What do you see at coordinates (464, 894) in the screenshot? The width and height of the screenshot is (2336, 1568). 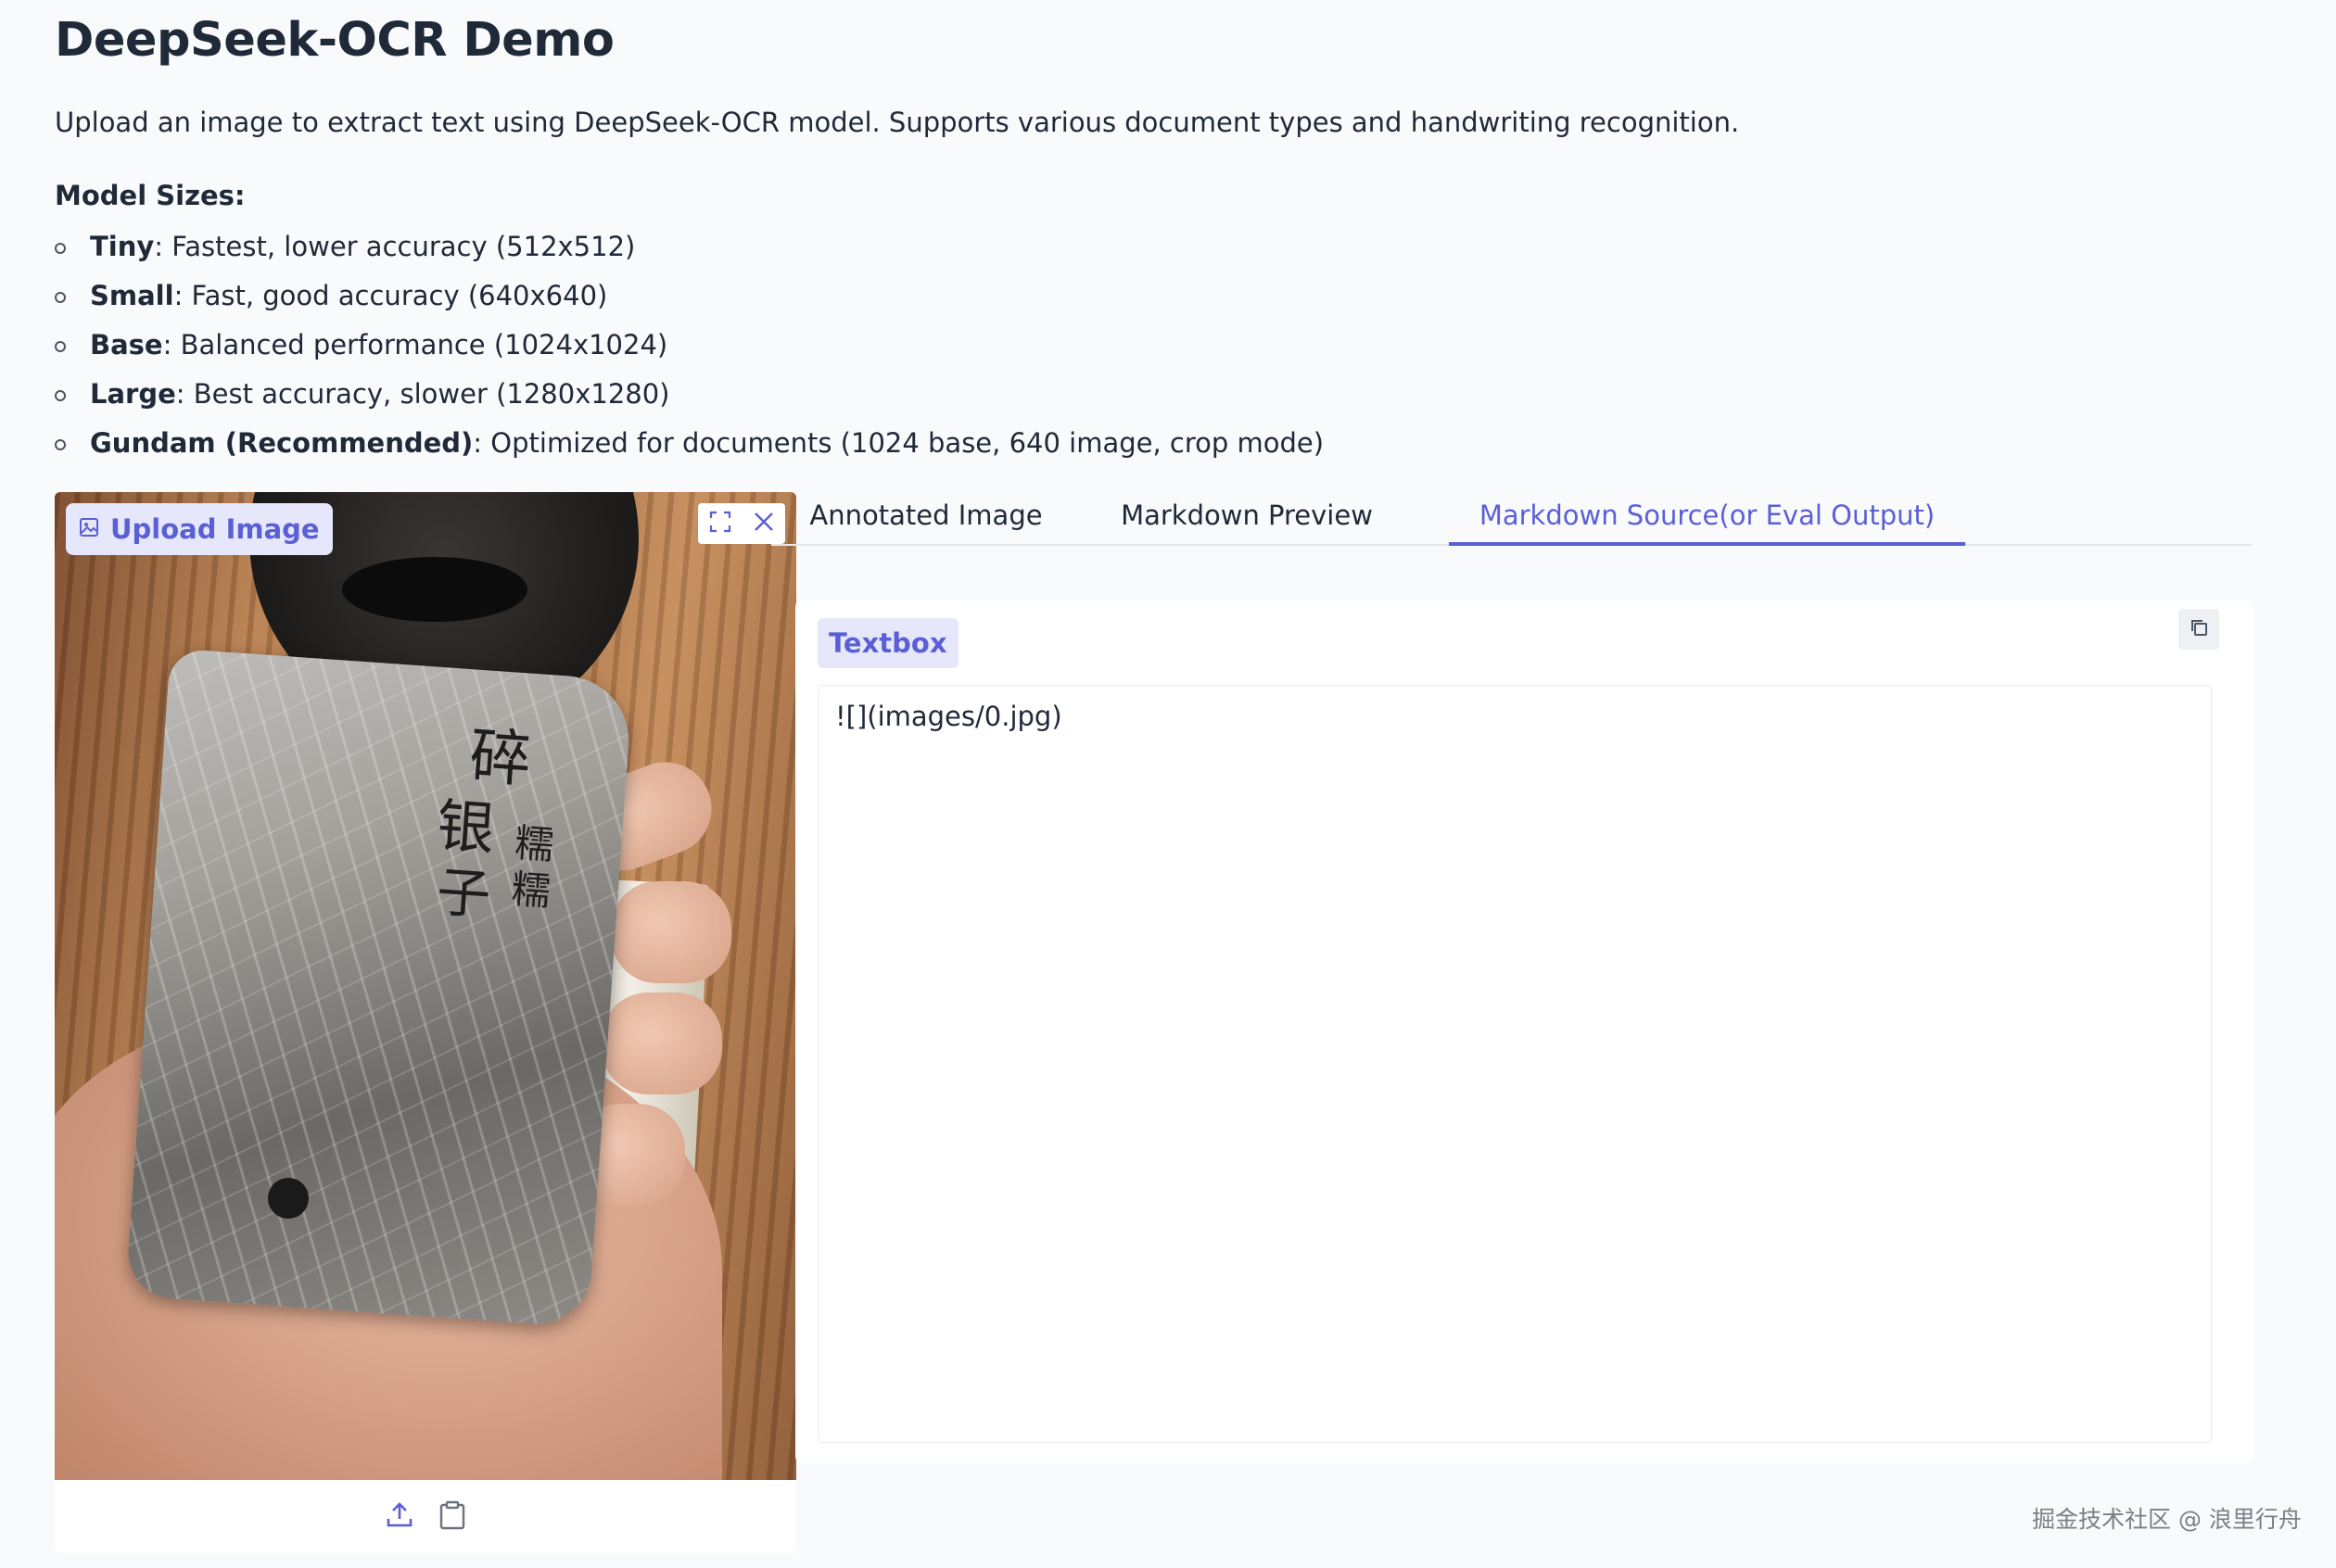 I see `card-glyph: 子` at bounding box center [464, 894].